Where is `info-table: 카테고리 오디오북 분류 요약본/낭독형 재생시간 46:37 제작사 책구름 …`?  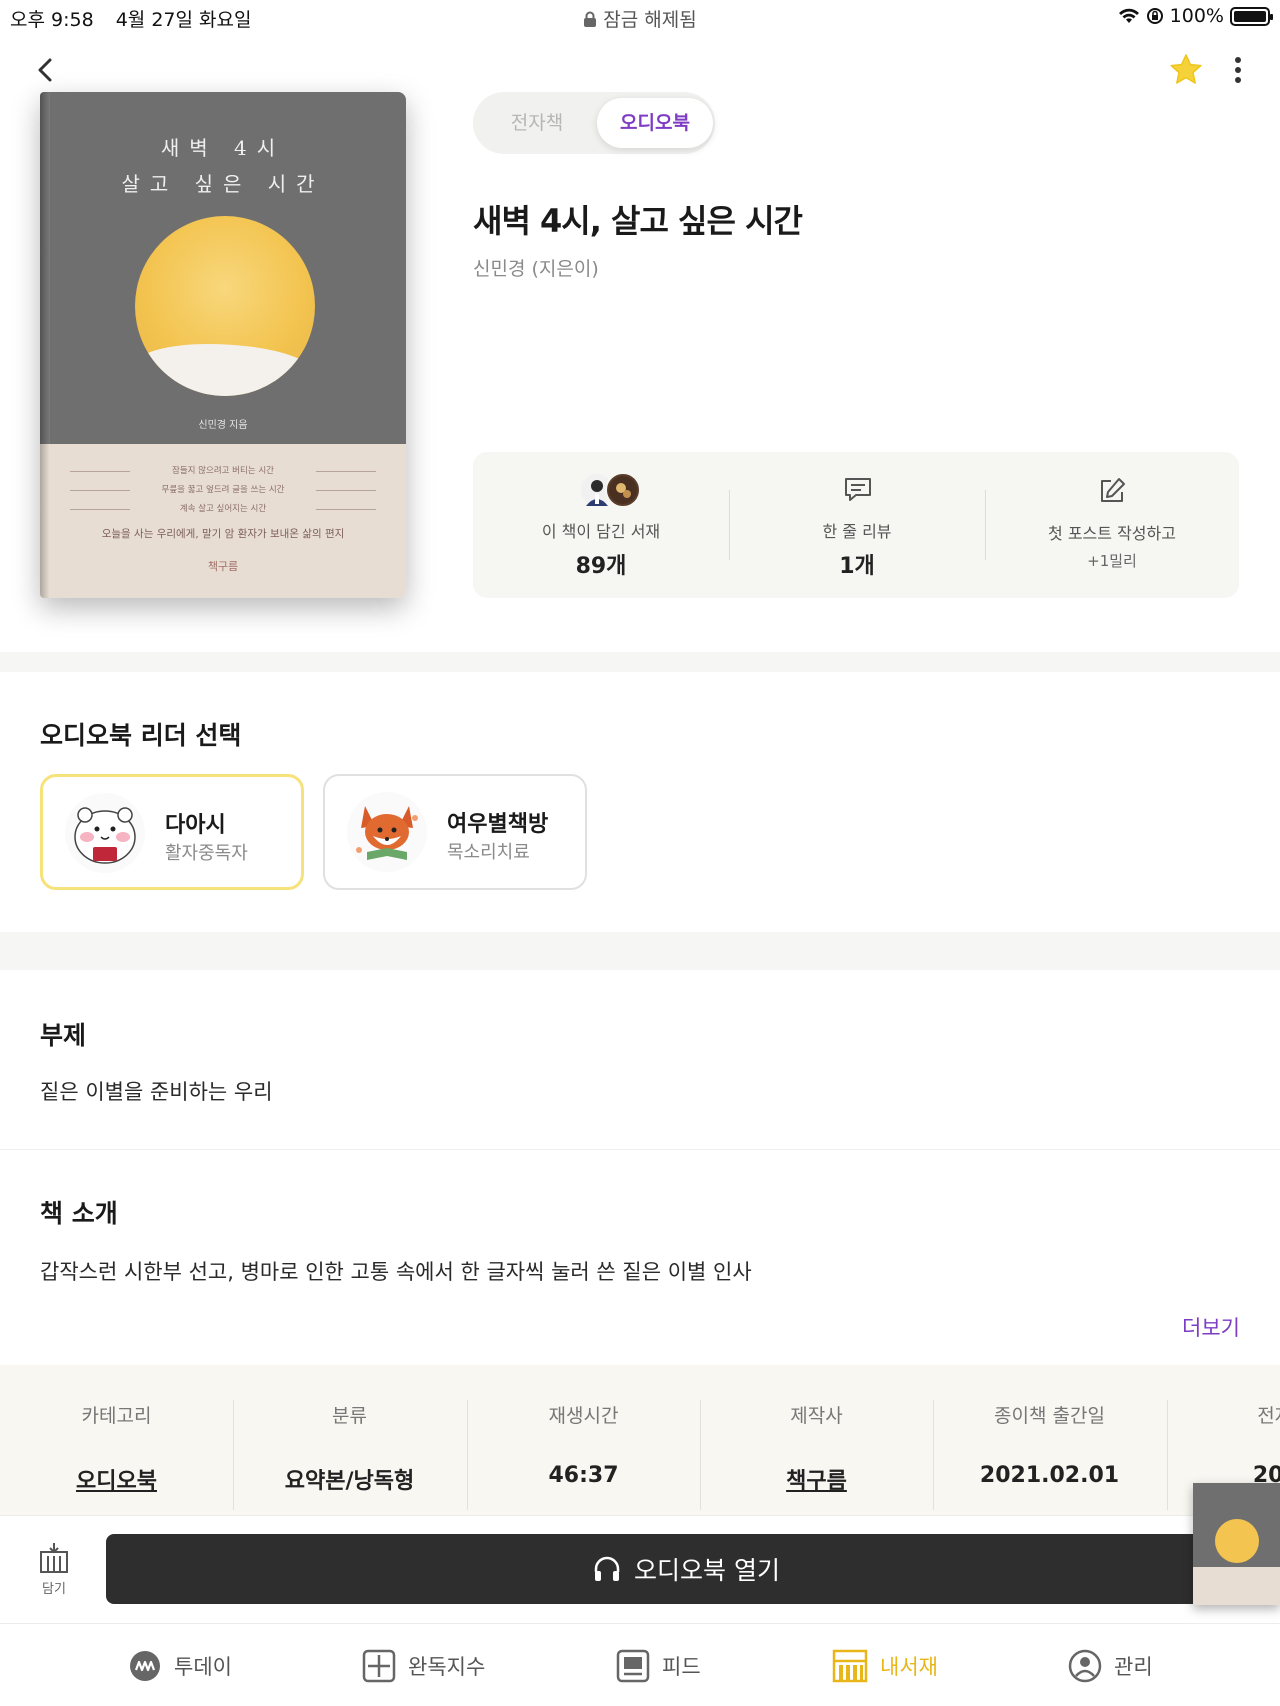
info-table: 카테고리 오디오북 분류 요약본/낭독형 재생시간 46:37 제작사 책구름 … is located at coordinates (640, 1440).